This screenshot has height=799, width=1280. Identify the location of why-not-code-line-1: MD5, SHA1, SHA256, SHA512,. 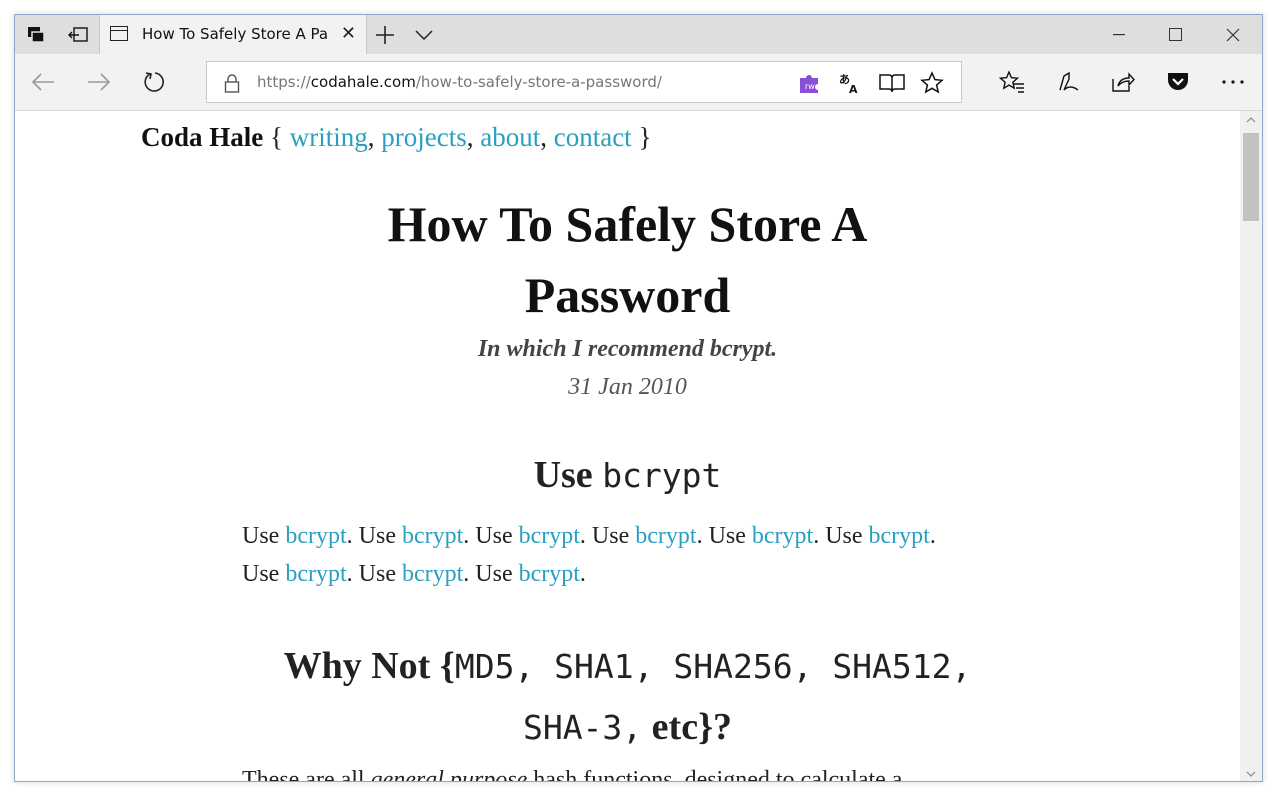
(713, 666).